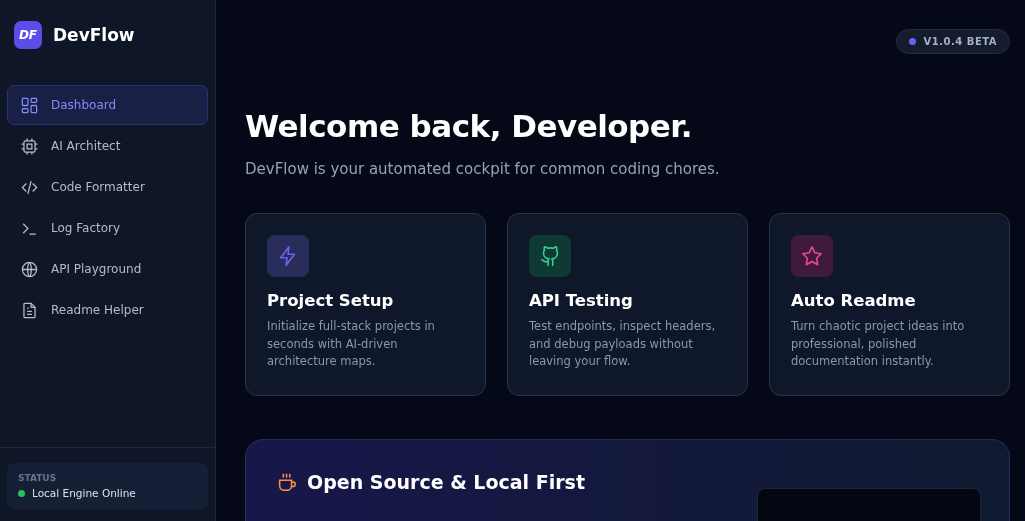 This screenshot has height=521, width=1025. Describe the element at coordinates (29, 146) in the screenshot. I see `chip-icon` at that location.